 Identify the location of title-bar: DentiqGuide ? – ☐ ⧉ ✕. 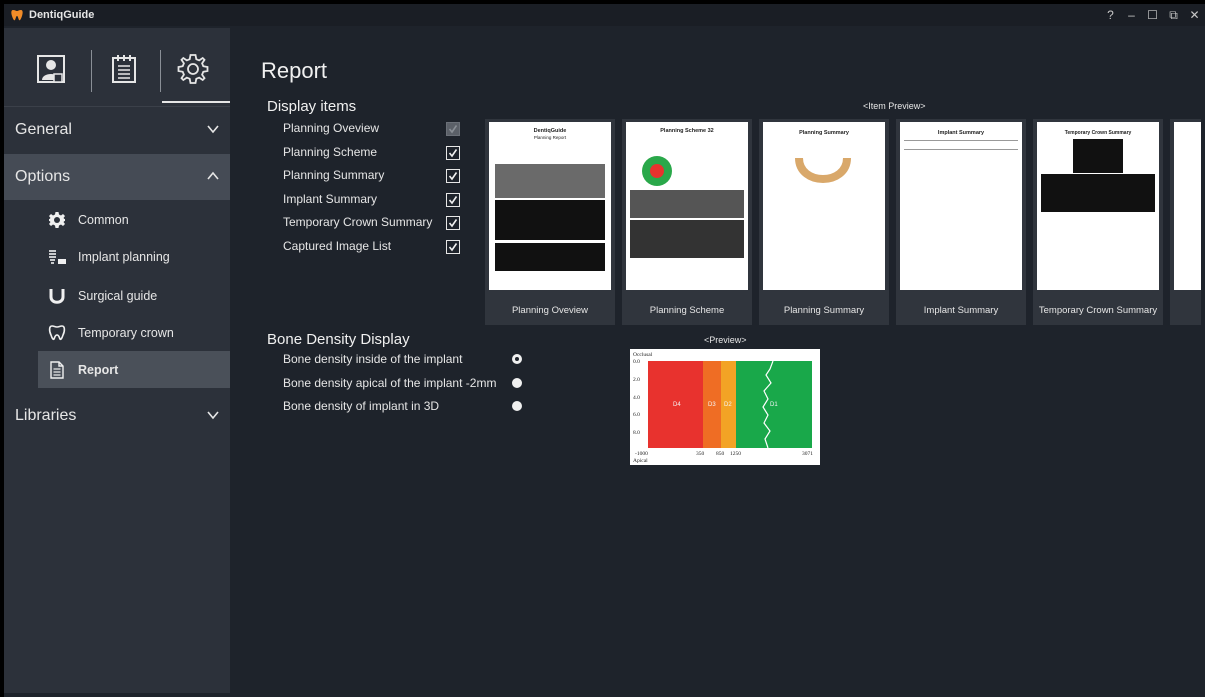
(604, 15).